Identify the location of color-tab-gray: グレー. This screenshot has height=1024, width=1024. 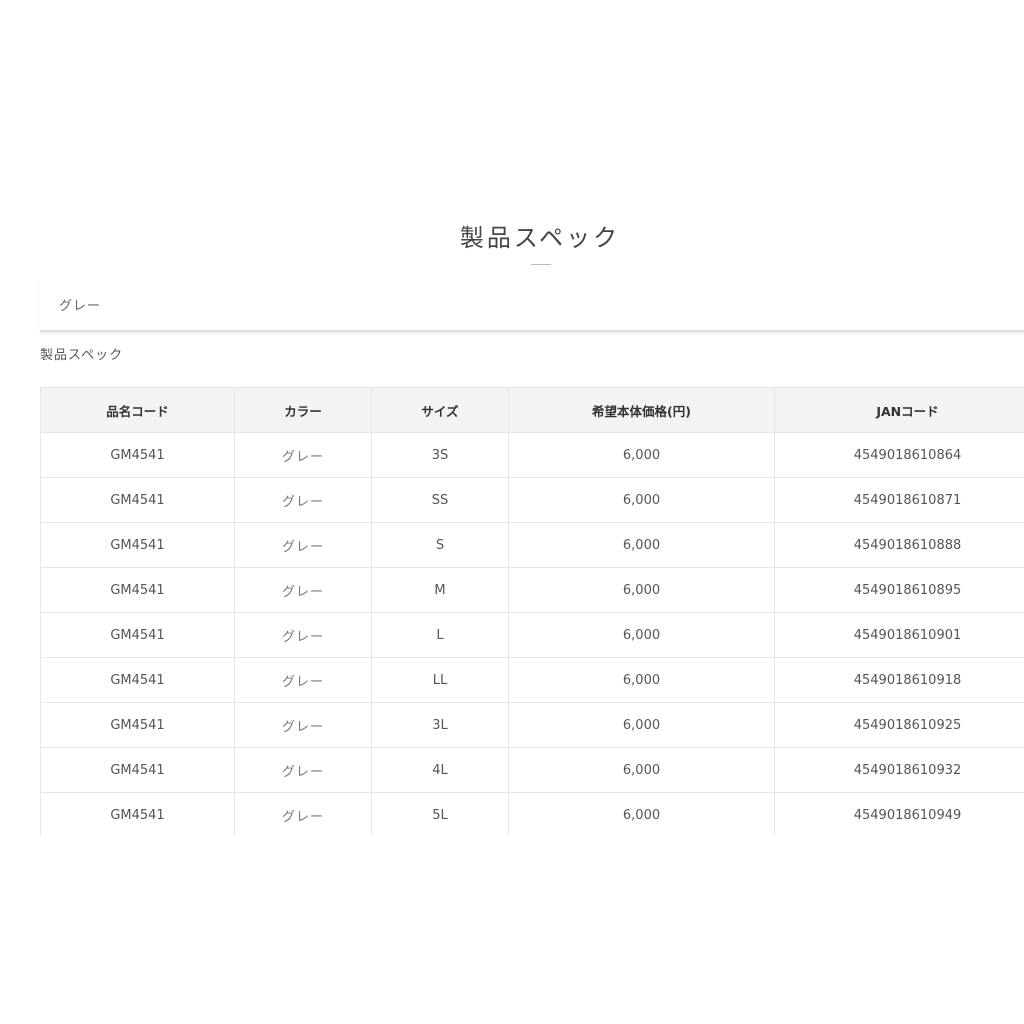
(532, 307).